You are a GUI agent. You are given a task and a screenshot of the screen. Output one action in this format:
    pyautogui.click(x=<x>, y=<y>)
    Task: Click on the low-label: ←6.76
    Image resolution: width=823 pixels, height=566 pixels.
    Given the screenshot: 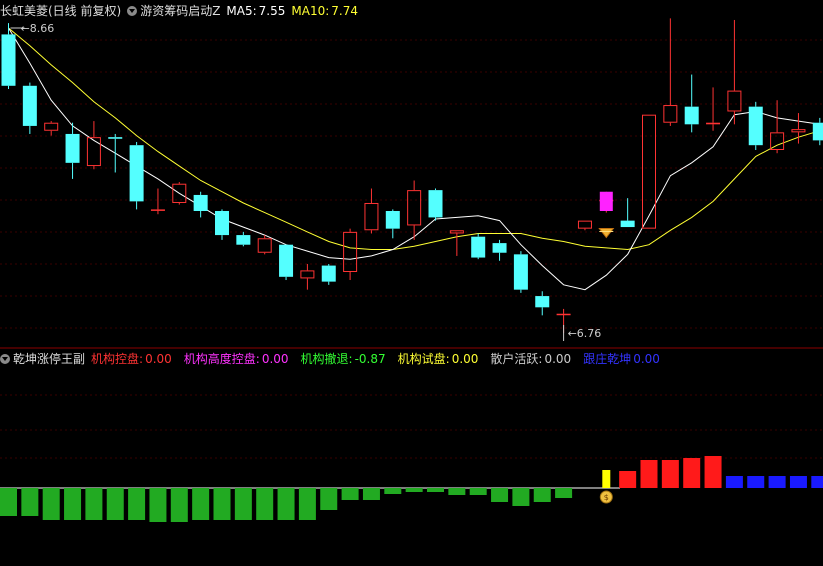 What is the action you would take?
    pyautogui.click(x=585, y=333)
    